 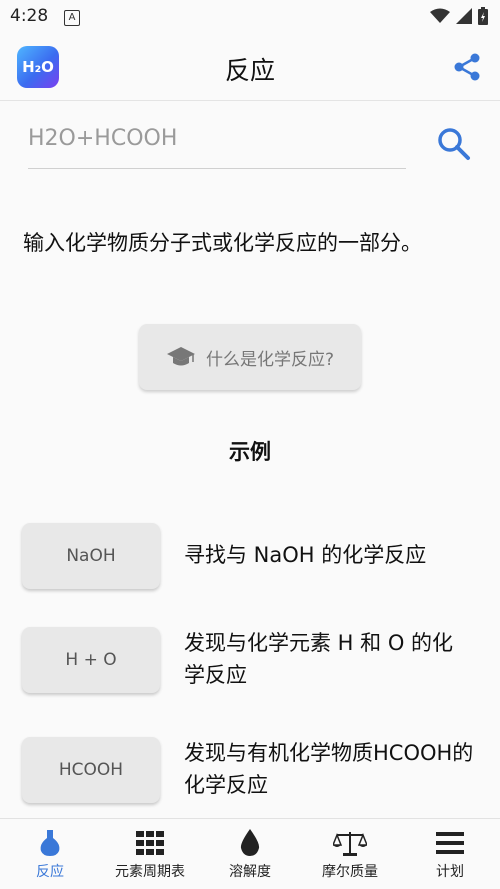 What do you see at coordinates (450, 872) in the screenshot?
I see `nav-label: 计划` at bounding box center [450, 872].